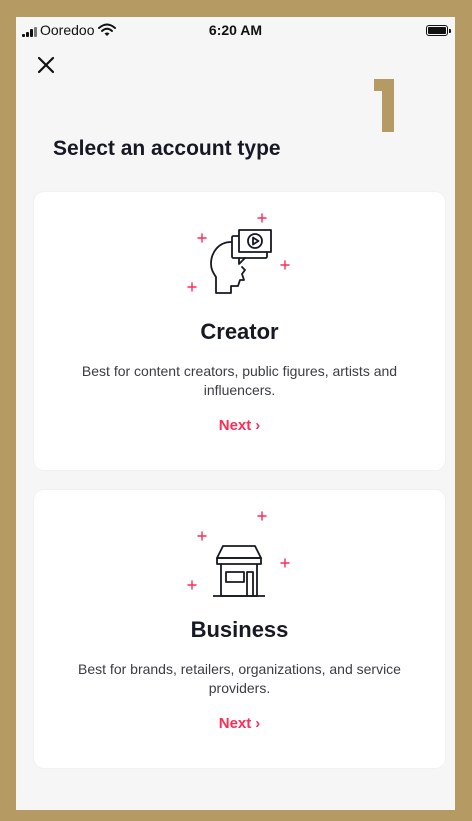  I want to click on creator-head-video-icon, so click(238, 253).